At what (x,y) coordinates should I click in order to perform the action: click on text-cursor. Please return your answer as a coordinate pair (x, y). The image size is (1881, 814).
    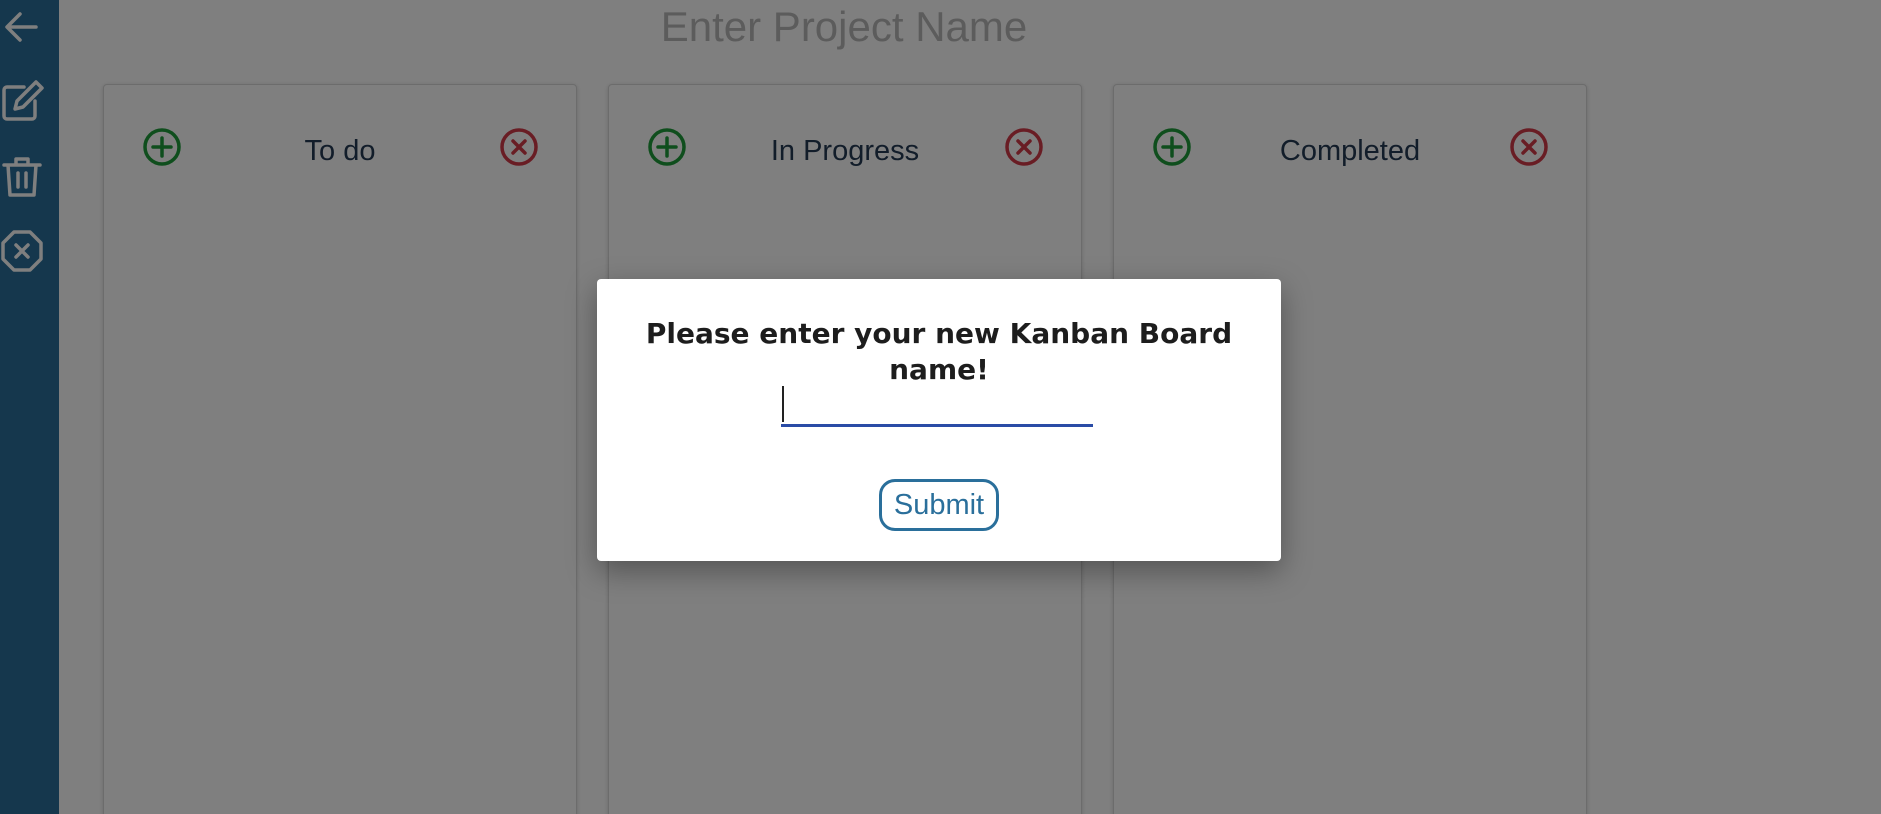
    Looking at the image, I should click on (783, 404).